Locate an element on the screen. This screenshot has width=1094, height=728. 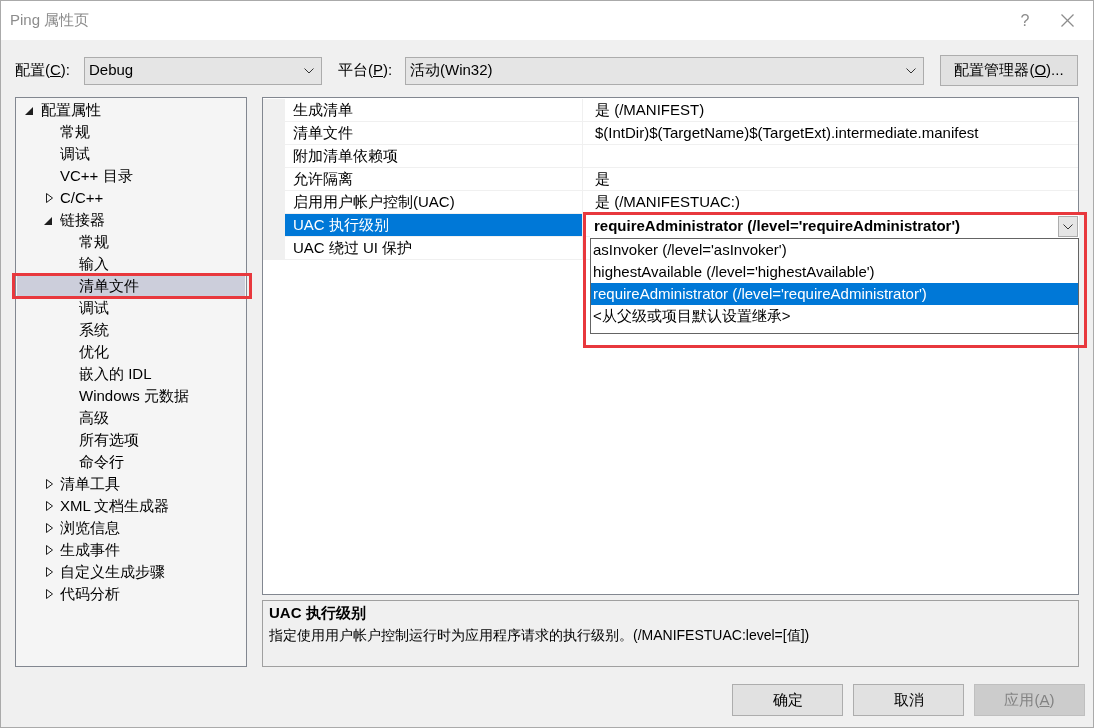
tree-item: XML 文档生成器 is located at coordinates (131, 506).